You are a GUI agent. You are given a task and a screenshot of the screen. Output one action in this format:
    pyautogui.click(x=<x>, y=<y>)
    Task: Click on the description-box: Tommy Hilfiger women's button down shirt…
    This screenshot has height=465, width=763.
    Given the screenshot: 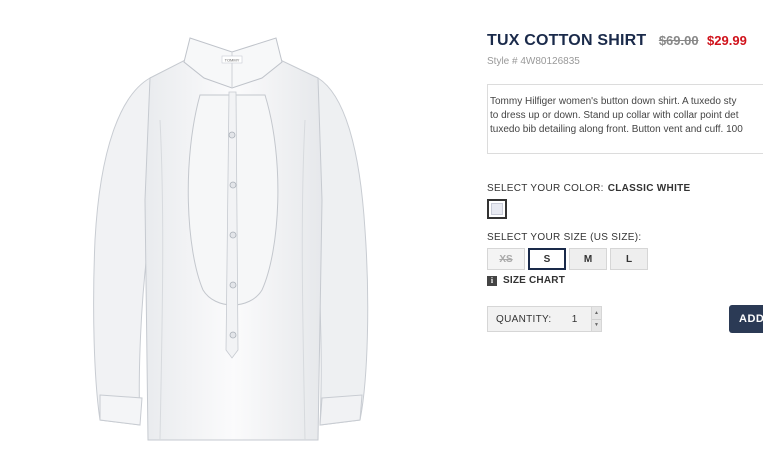 What is the action you would take?
    pyautogui.click(x=625, y=119)
    